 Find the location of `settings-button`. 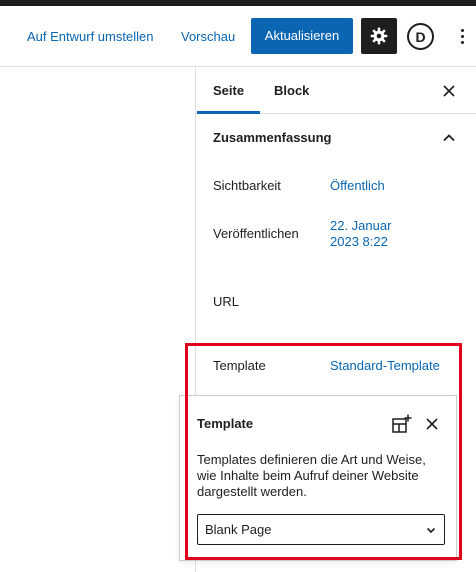

settings-button is located at coordinates (379, 36).